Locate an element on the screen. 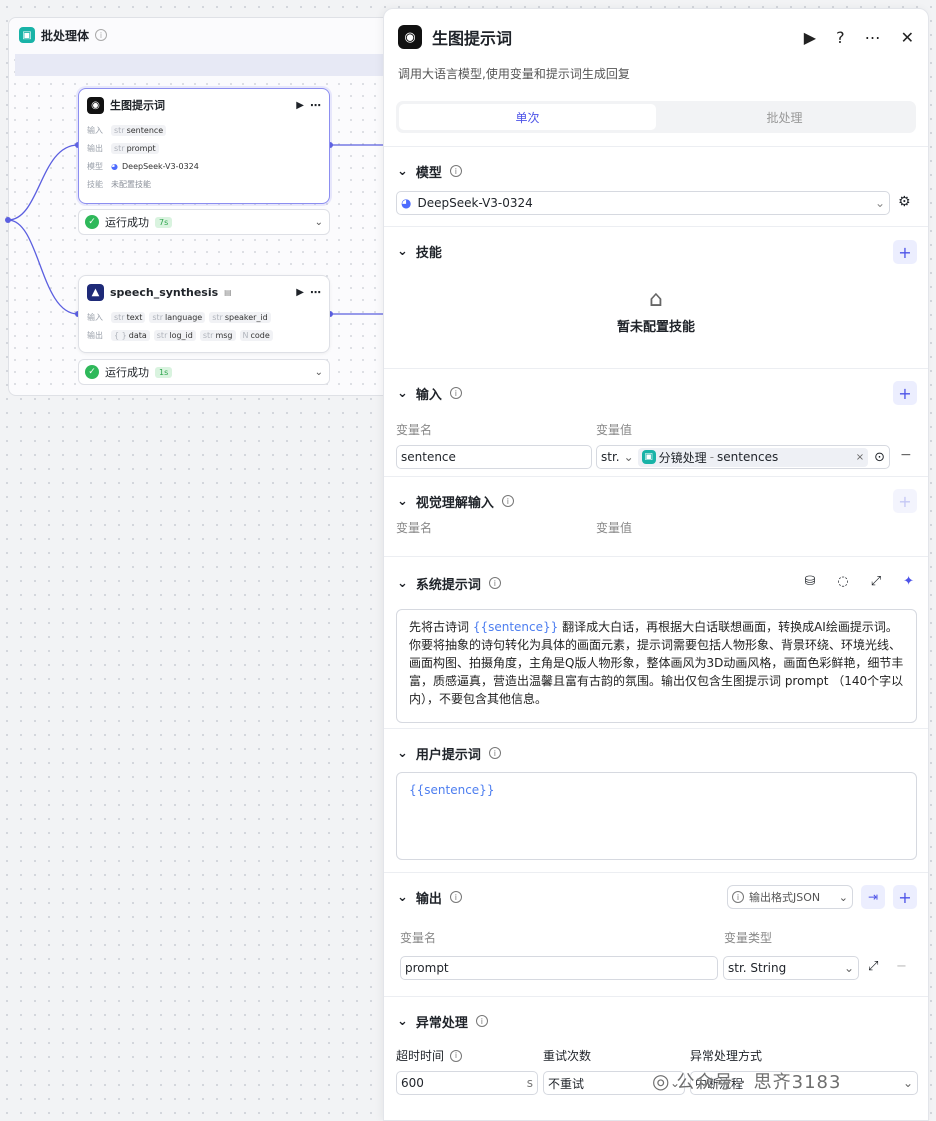 The image size is (936, 1121). node-title: speech_synthesis is located at coordinates (164, 292).